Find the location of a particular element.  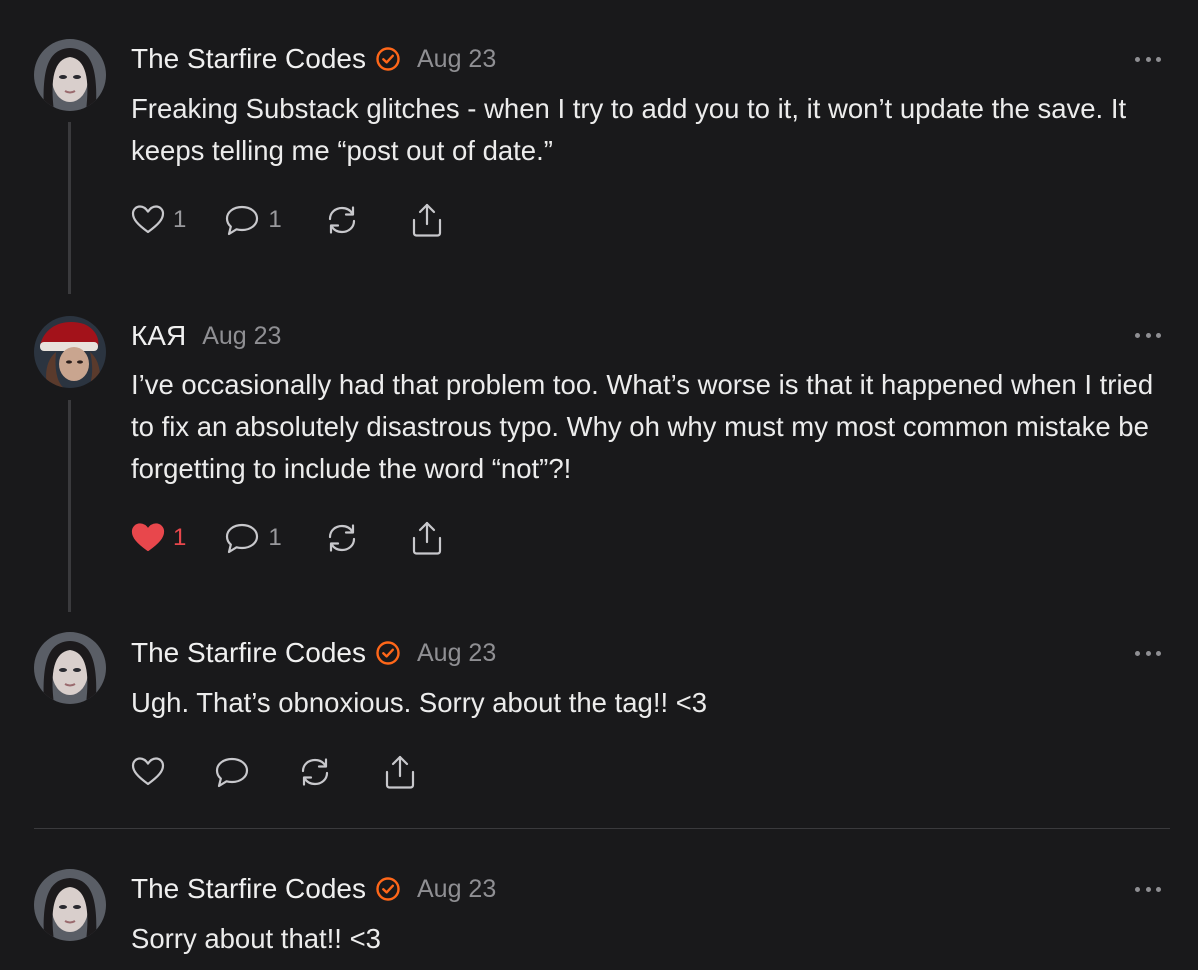

kaya-avatar is located at coordinates (70, 352).